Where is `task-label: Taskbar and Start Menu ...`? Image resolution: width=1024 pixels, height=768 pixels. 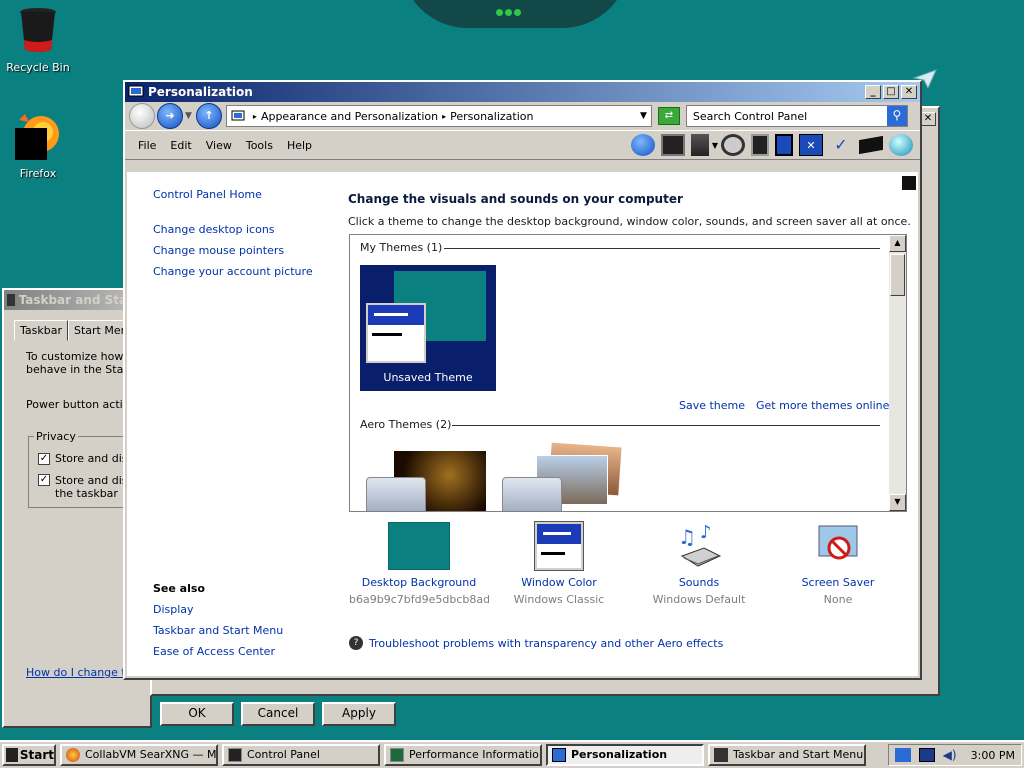
task-label: Taskbar and Start Menu ... is located at coordinates (799, 754).